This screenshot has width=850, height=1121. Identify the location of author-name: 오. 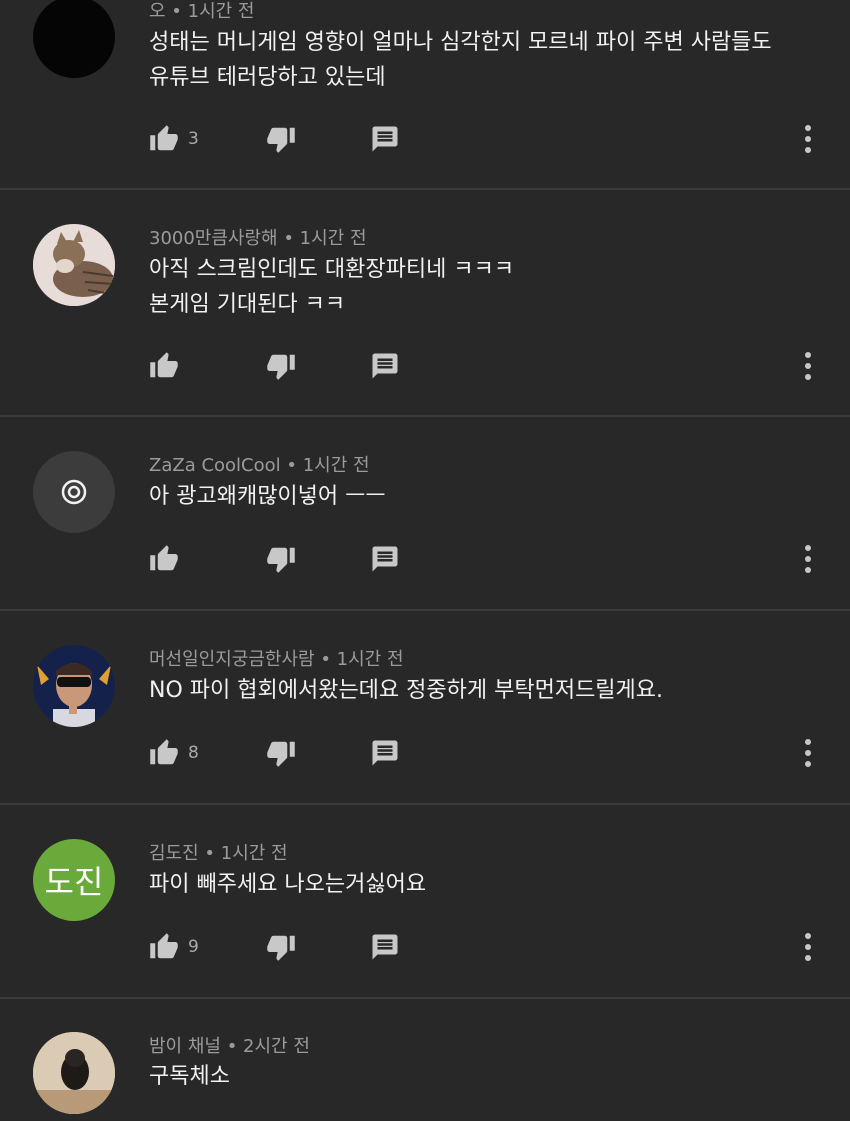
(157, 11).